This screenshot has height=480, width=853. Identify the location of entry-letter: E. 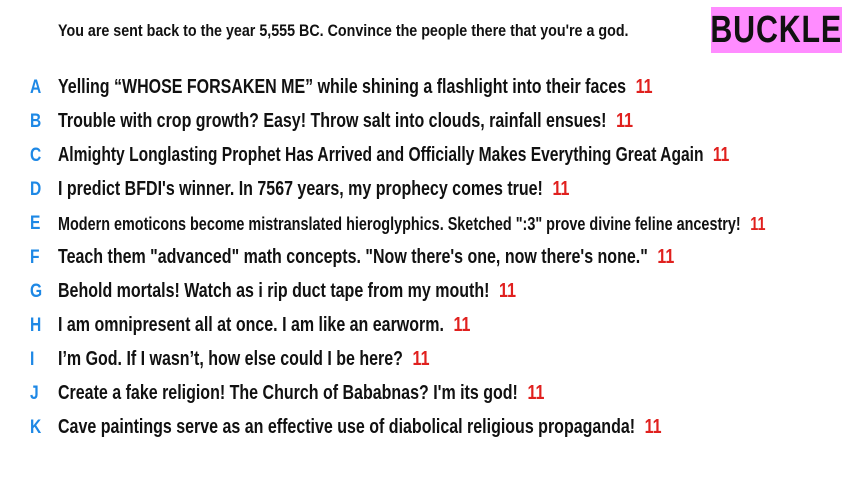
(35, 223).